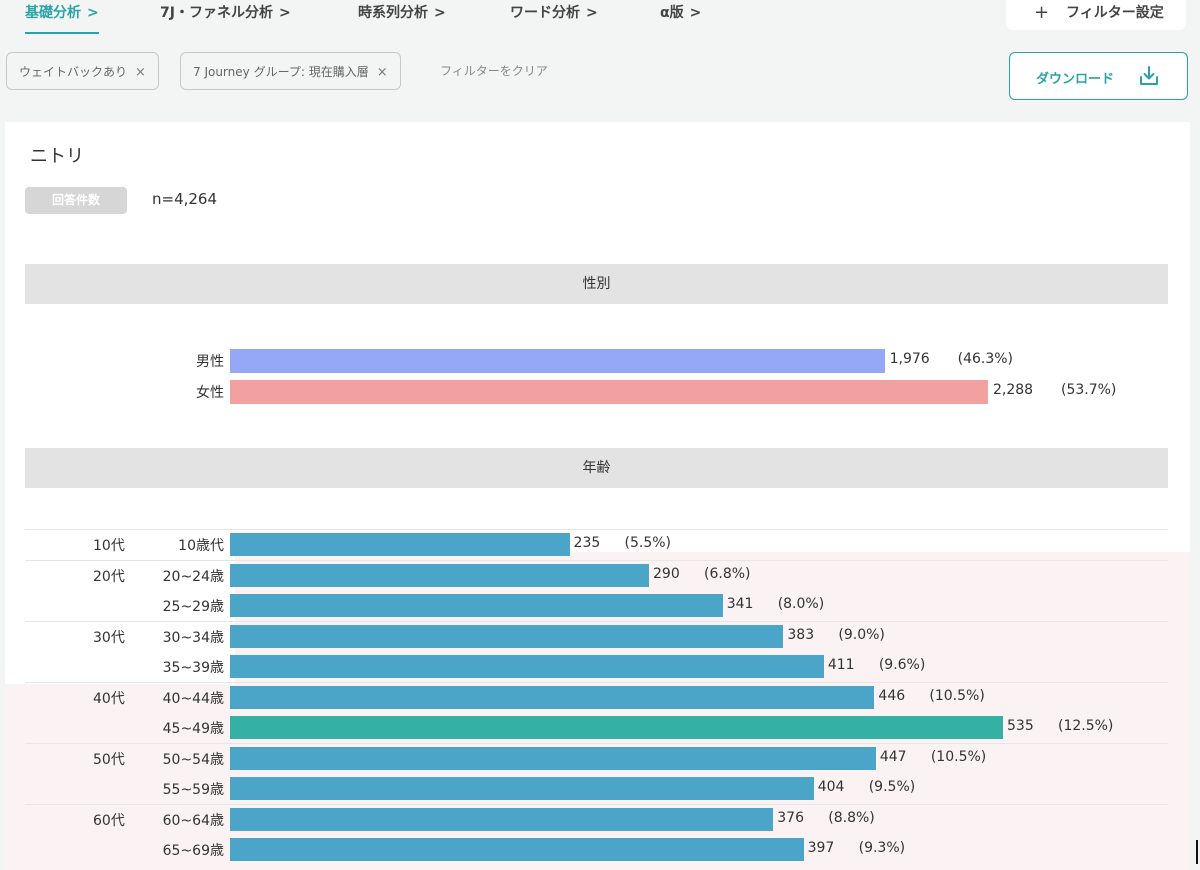 The image size is (1200, 870). Describe the element at coordinates (53, 13) in the screenshot. I see `tab-label: 基礎分析` at that location.